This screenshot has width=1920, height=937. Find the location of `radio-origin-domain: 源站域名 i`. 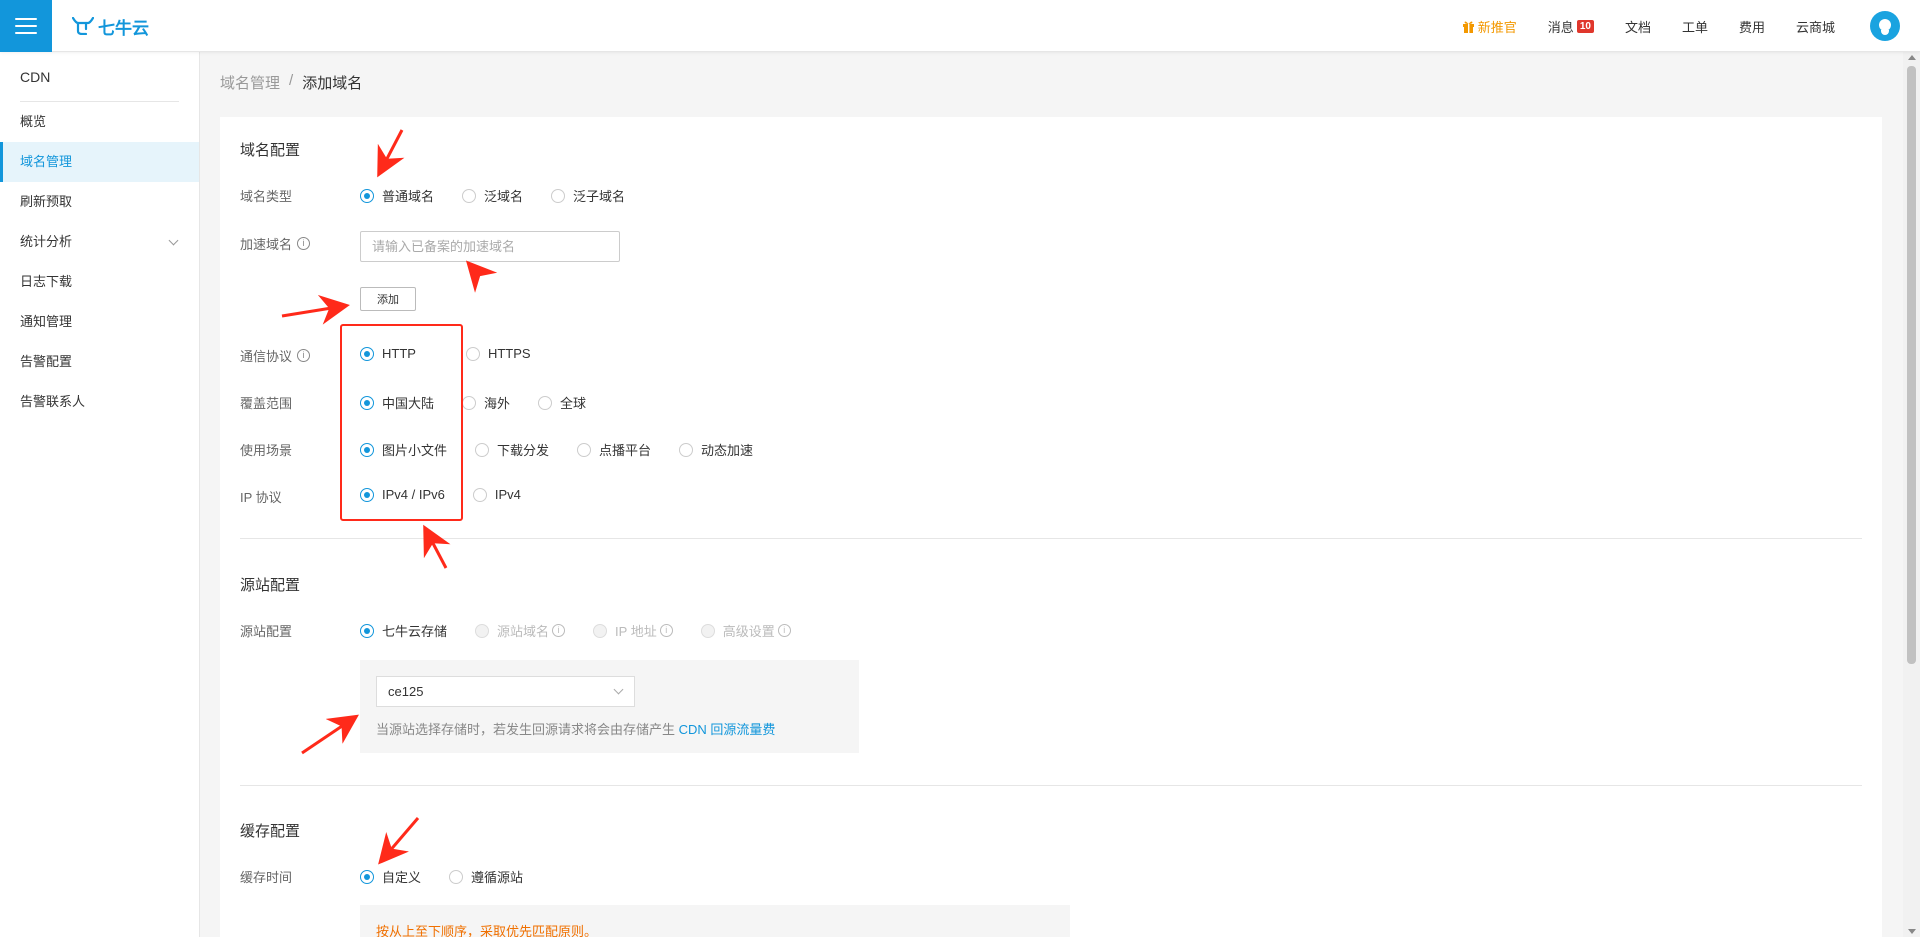

radio-origin-domain: 源站域名 i is located at coordinates (520, 630).